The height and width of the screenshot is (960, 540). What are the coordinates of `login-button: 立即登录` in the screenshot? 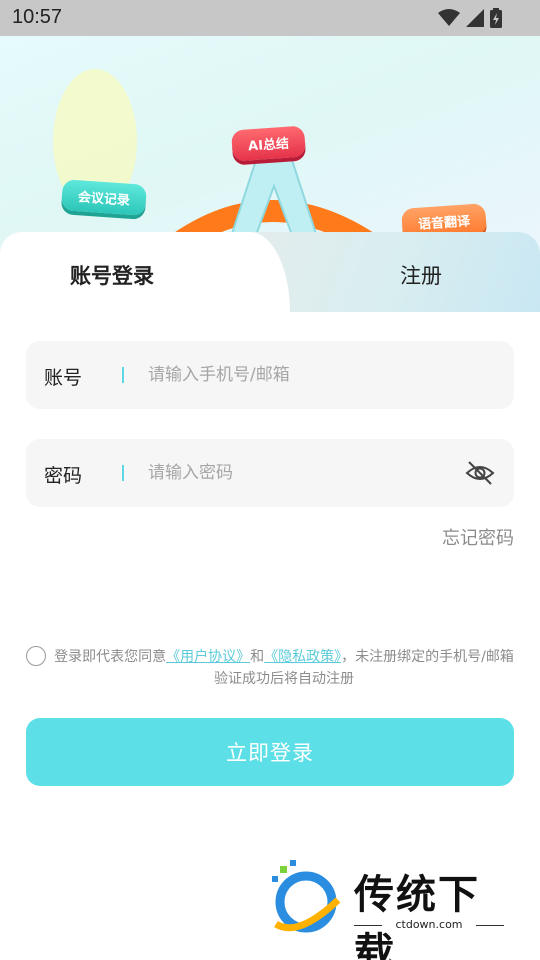 It's located at (270, 752).